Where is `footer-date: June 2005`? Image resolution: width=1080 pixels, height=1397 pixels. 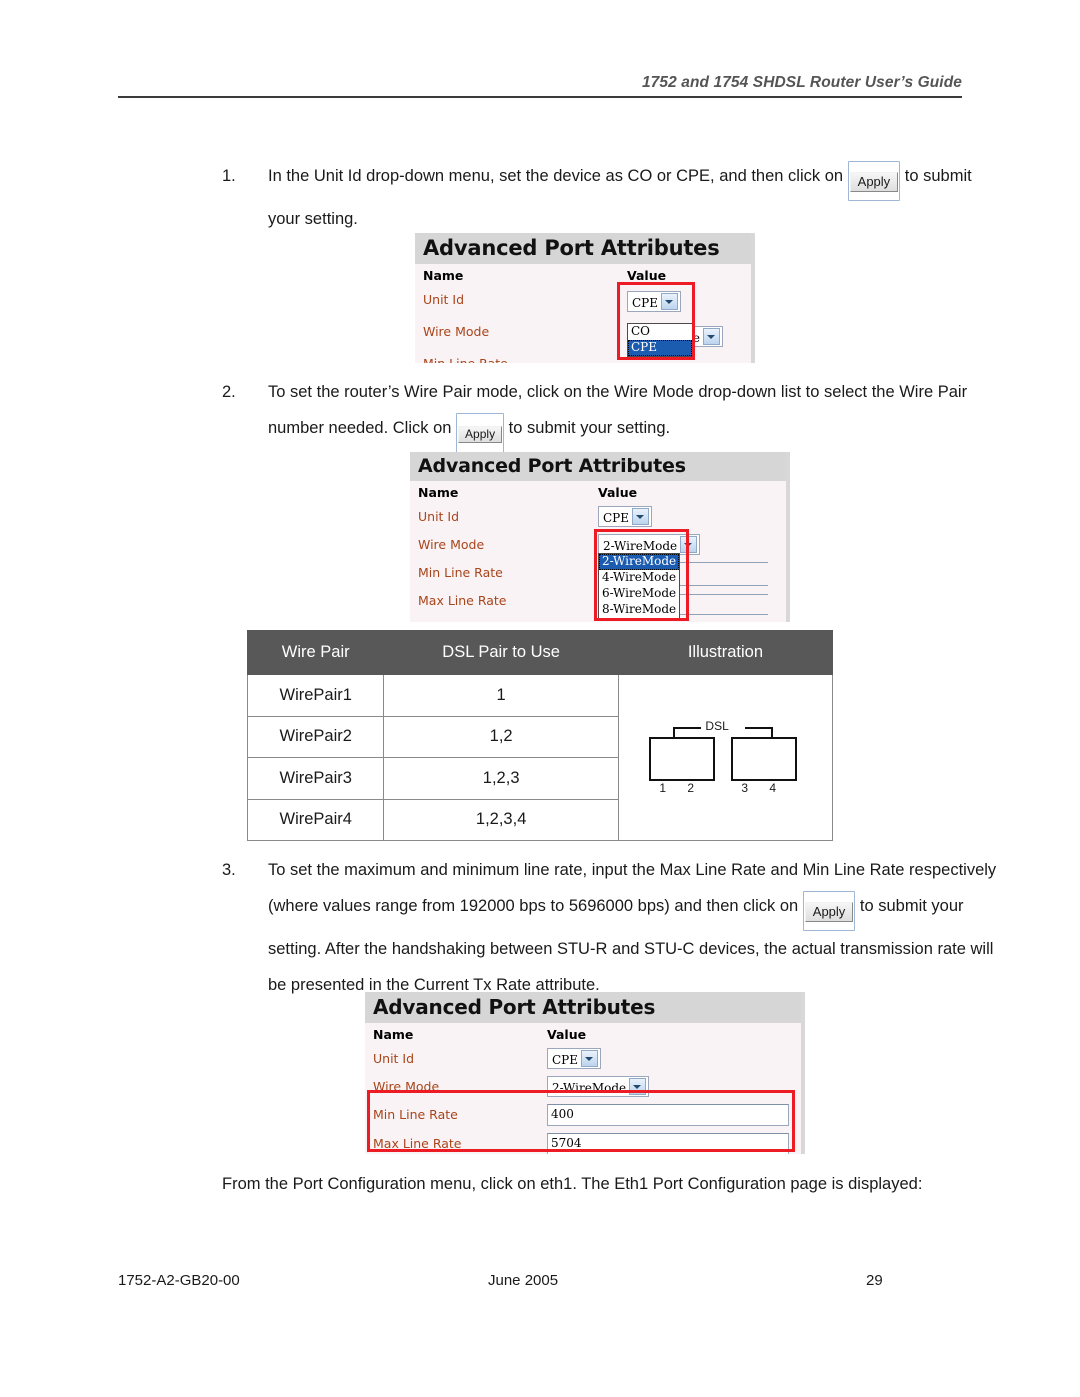 footer-date: June 2005 is located at coordinates (523, 1280).